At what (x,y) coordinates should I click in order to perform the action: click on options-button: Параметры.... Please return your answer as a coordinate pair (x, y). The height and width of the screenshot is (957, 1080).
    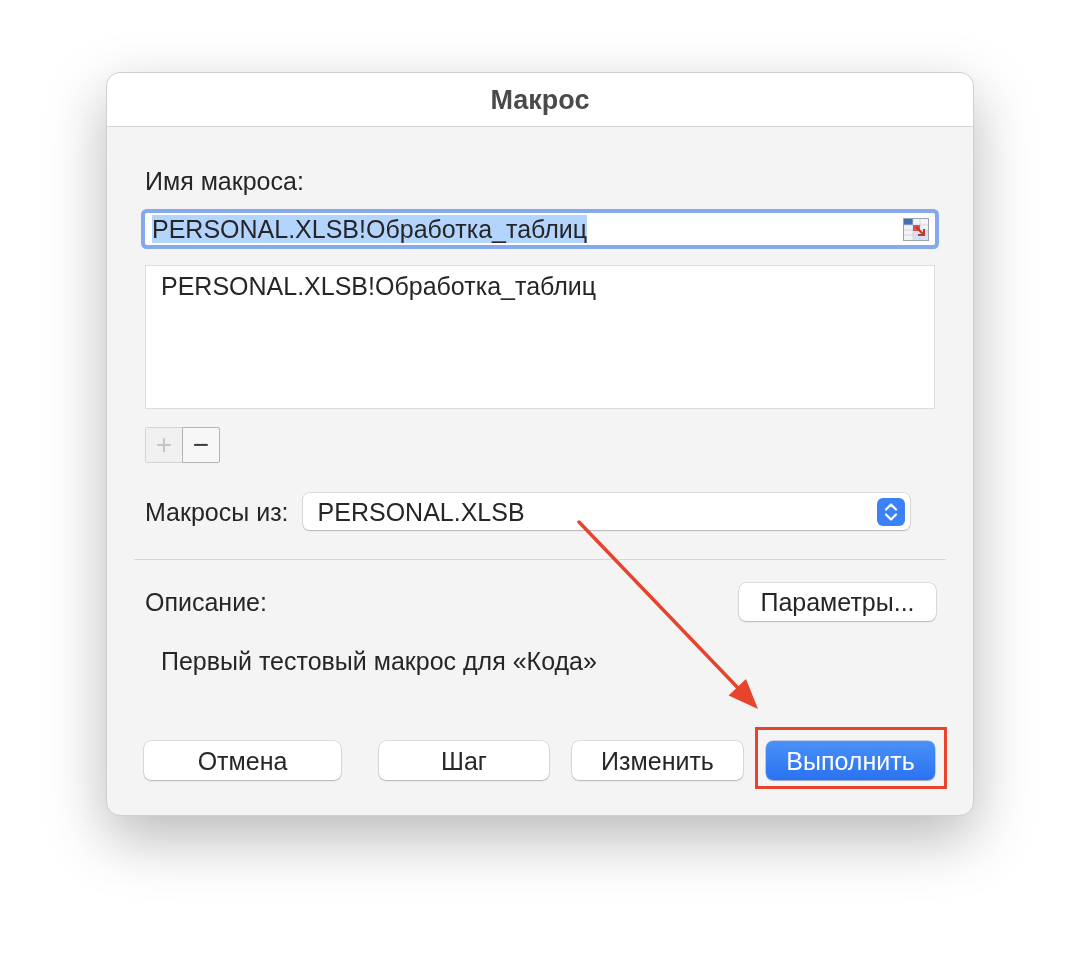
    Looking at the image, I should click on (837, 602).